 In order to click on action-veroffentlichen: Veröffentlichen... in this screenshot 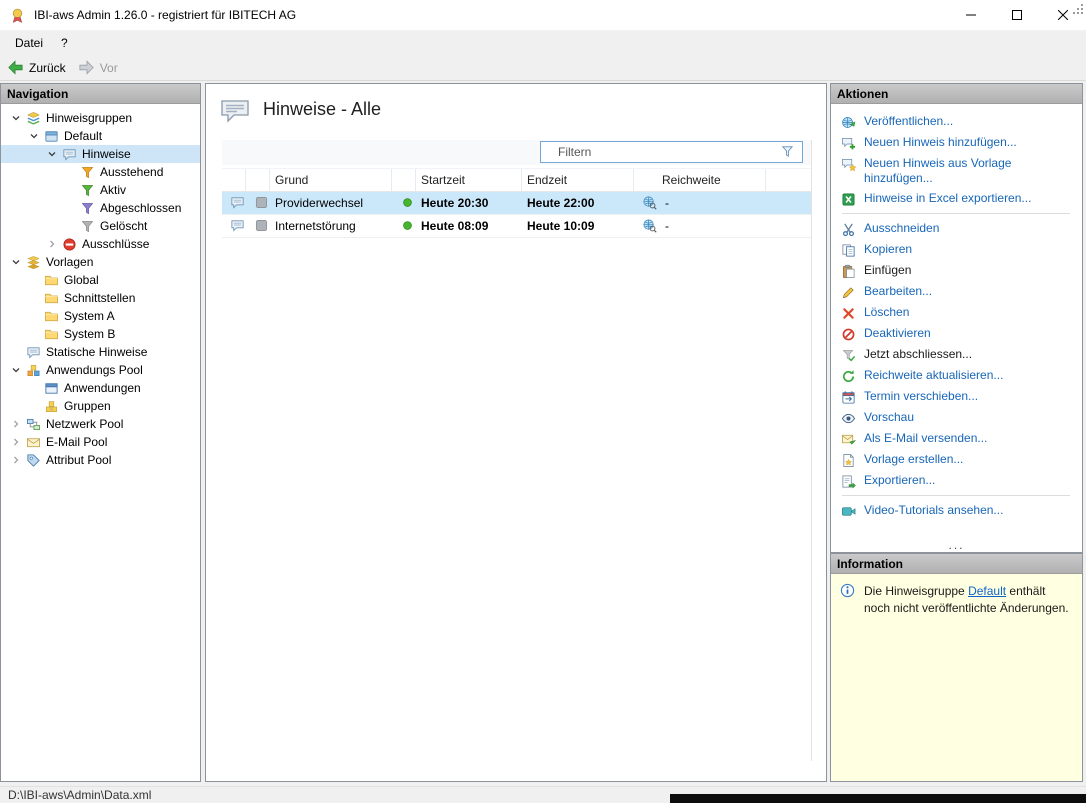, I will do `click(961, 121)`.